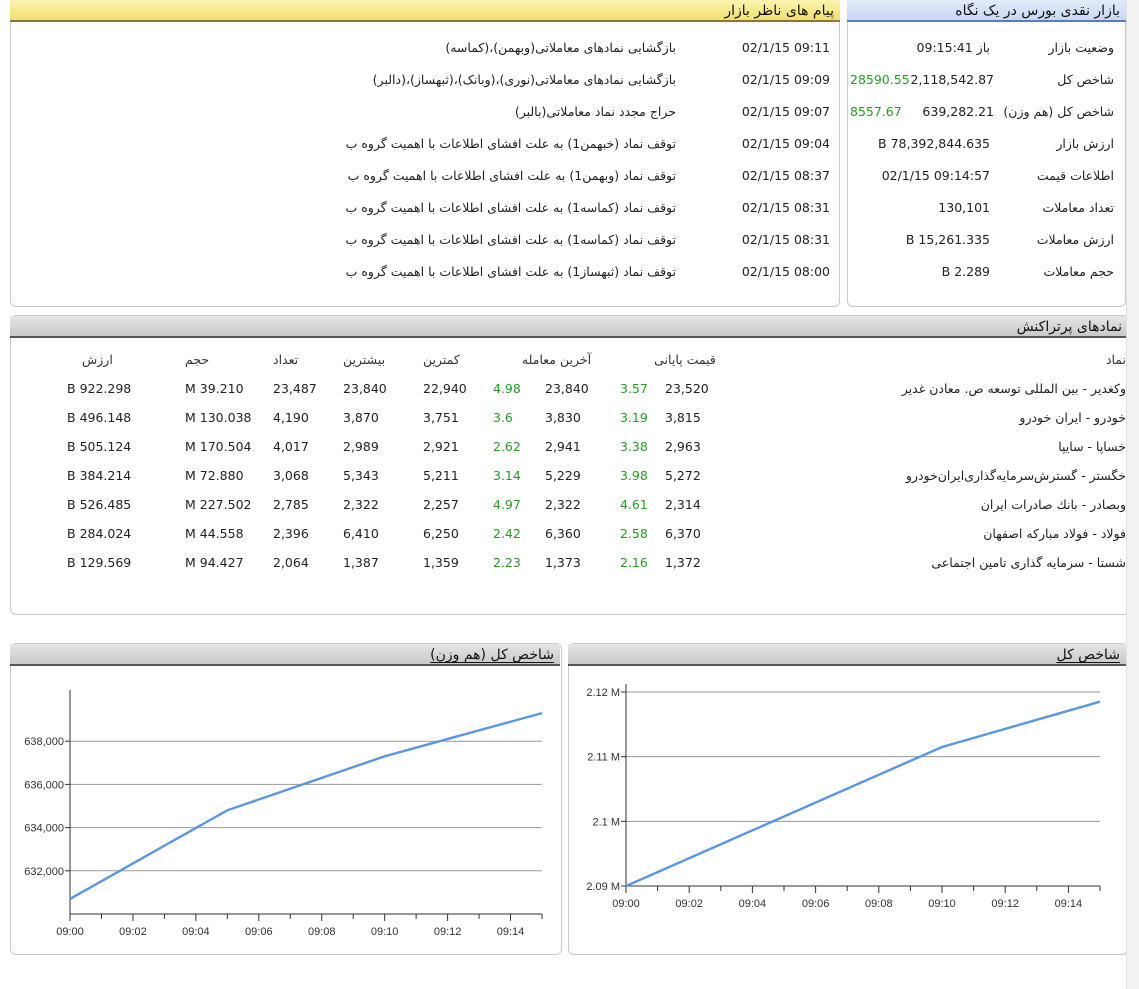 The image size is (1139, 989). Describe the element at coordinates (1081, 47) in the screenshot. I see `overview-label: وضعیت بازار` at that location.